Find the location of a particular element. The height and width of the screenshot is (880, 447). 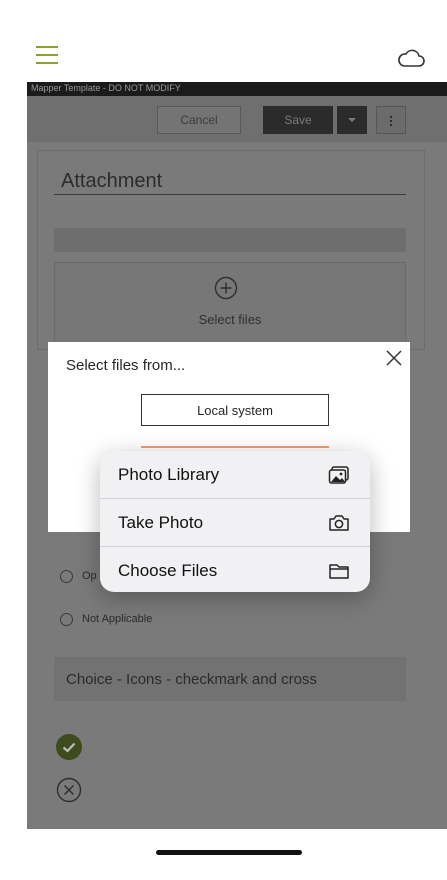

checkmark-icon is located at coordinates (69, 747).